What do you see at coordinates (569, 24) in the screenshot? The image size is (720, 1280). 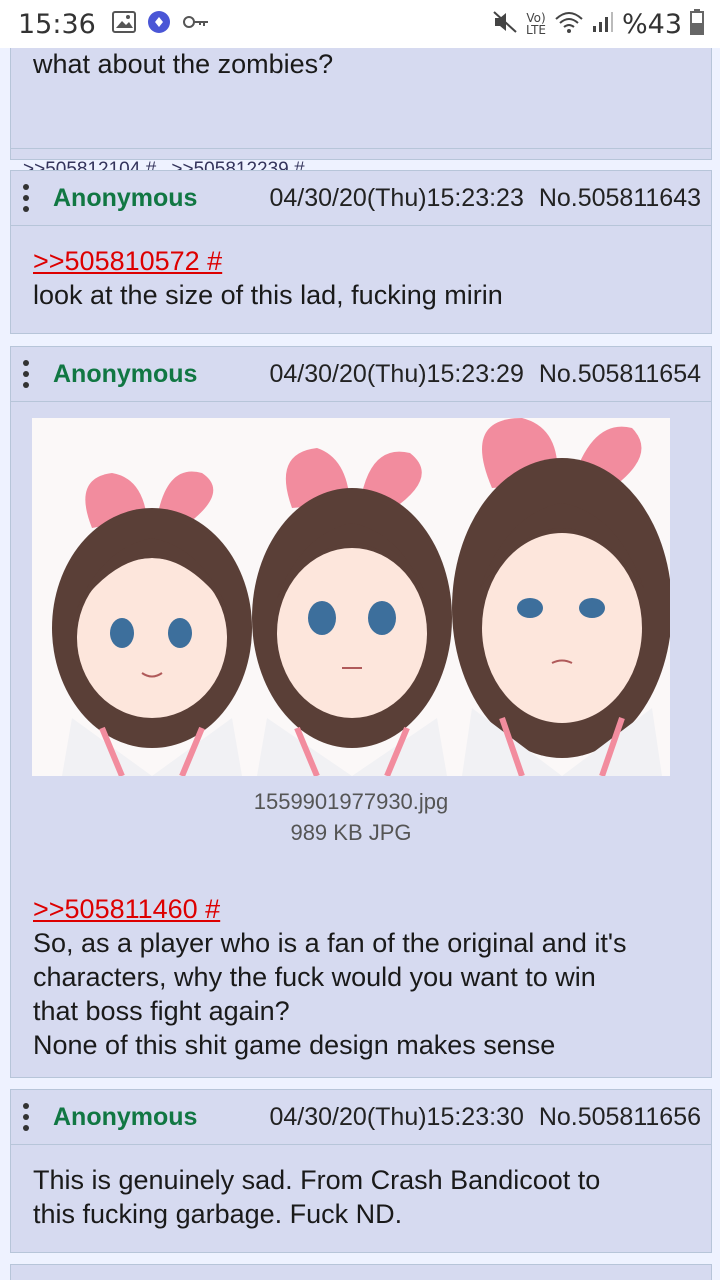 I see `wifi-icon` at bounding box center [569, 24].